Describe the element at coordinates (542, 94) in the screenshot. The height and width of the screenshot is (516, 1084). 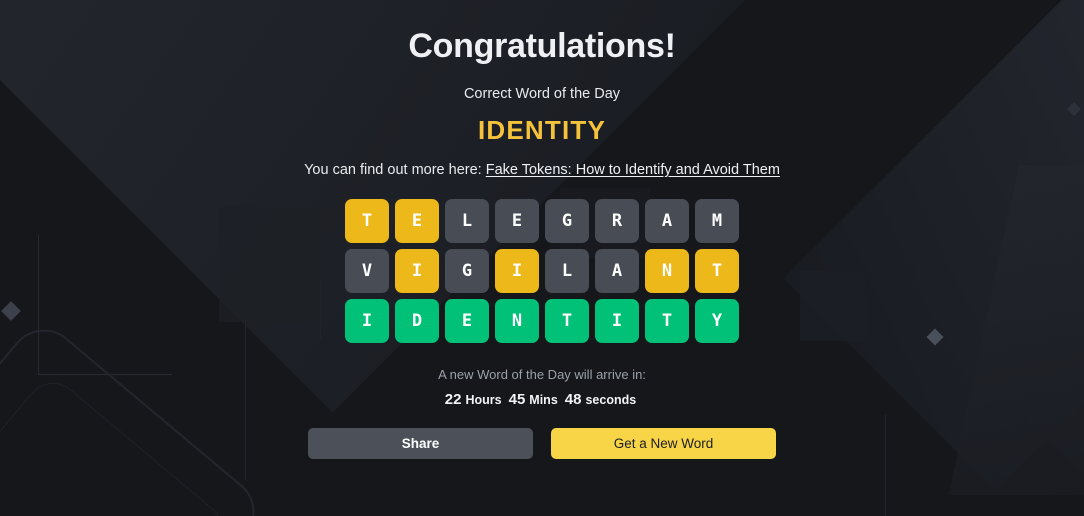
I see `correct-word-label: Correct Word of the Day` at that location.